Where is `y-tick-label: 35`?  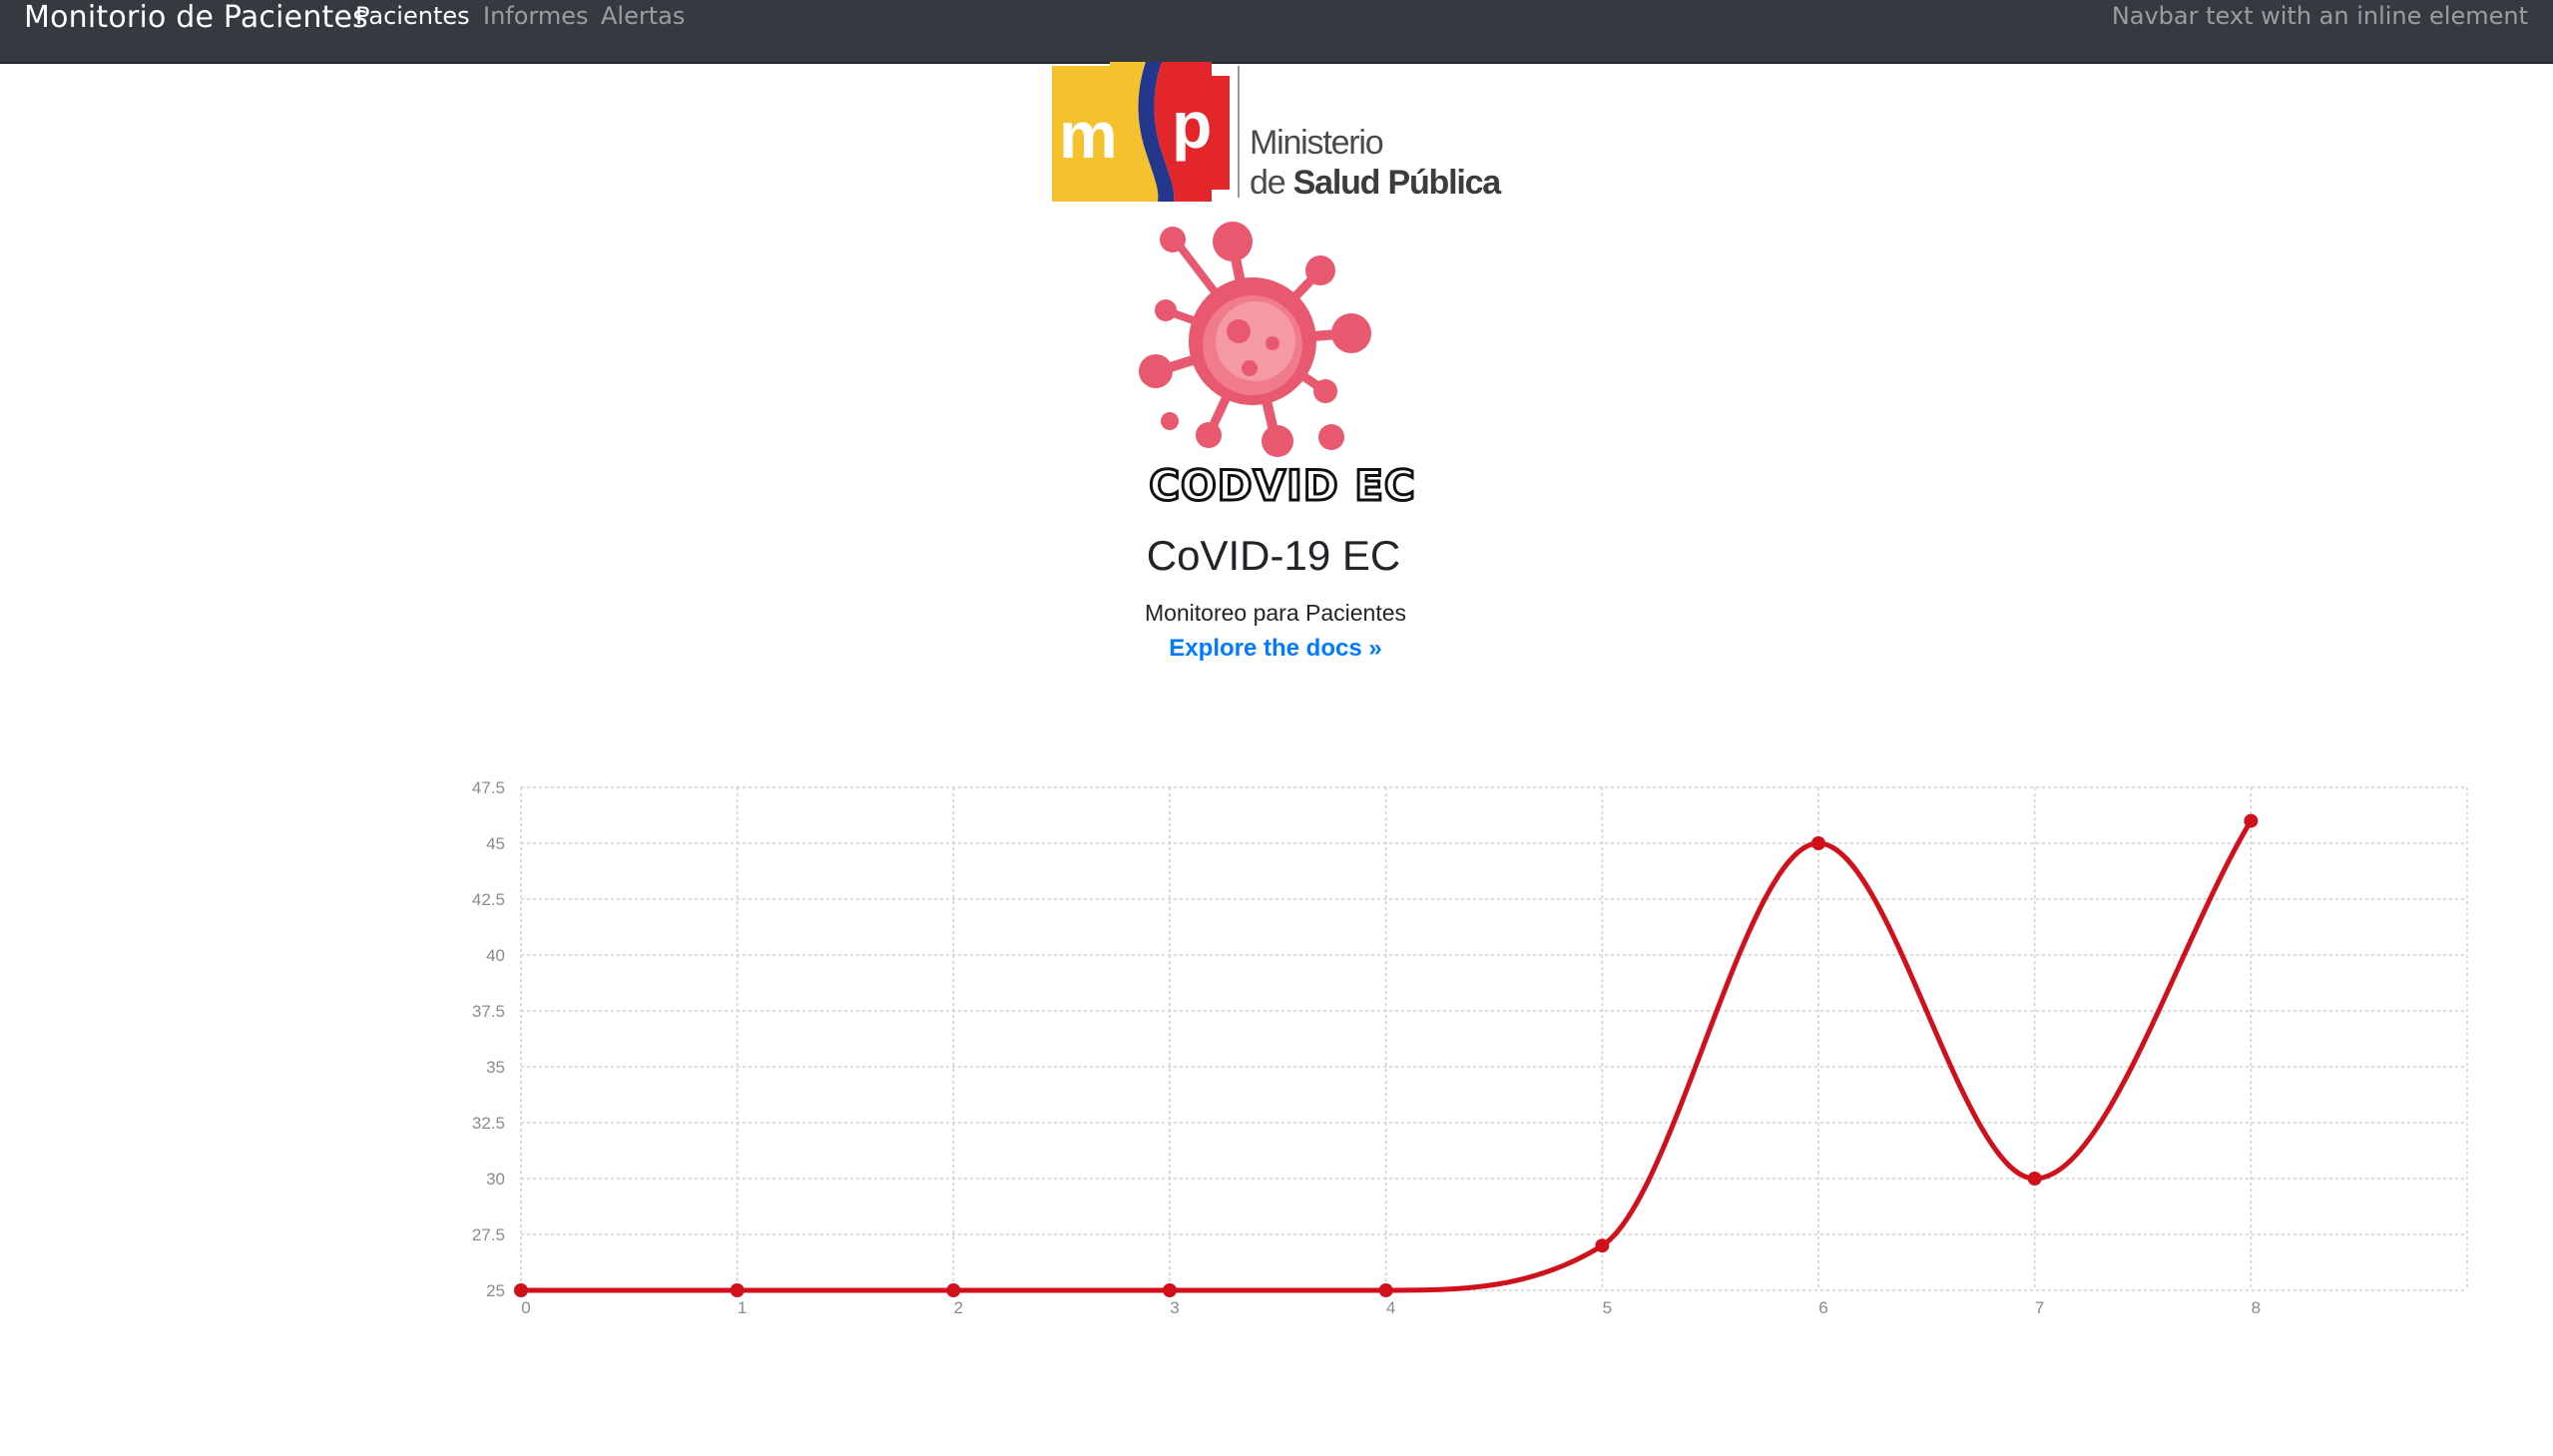 y-tick-label: 35 is located at coordinates (495, 1067).